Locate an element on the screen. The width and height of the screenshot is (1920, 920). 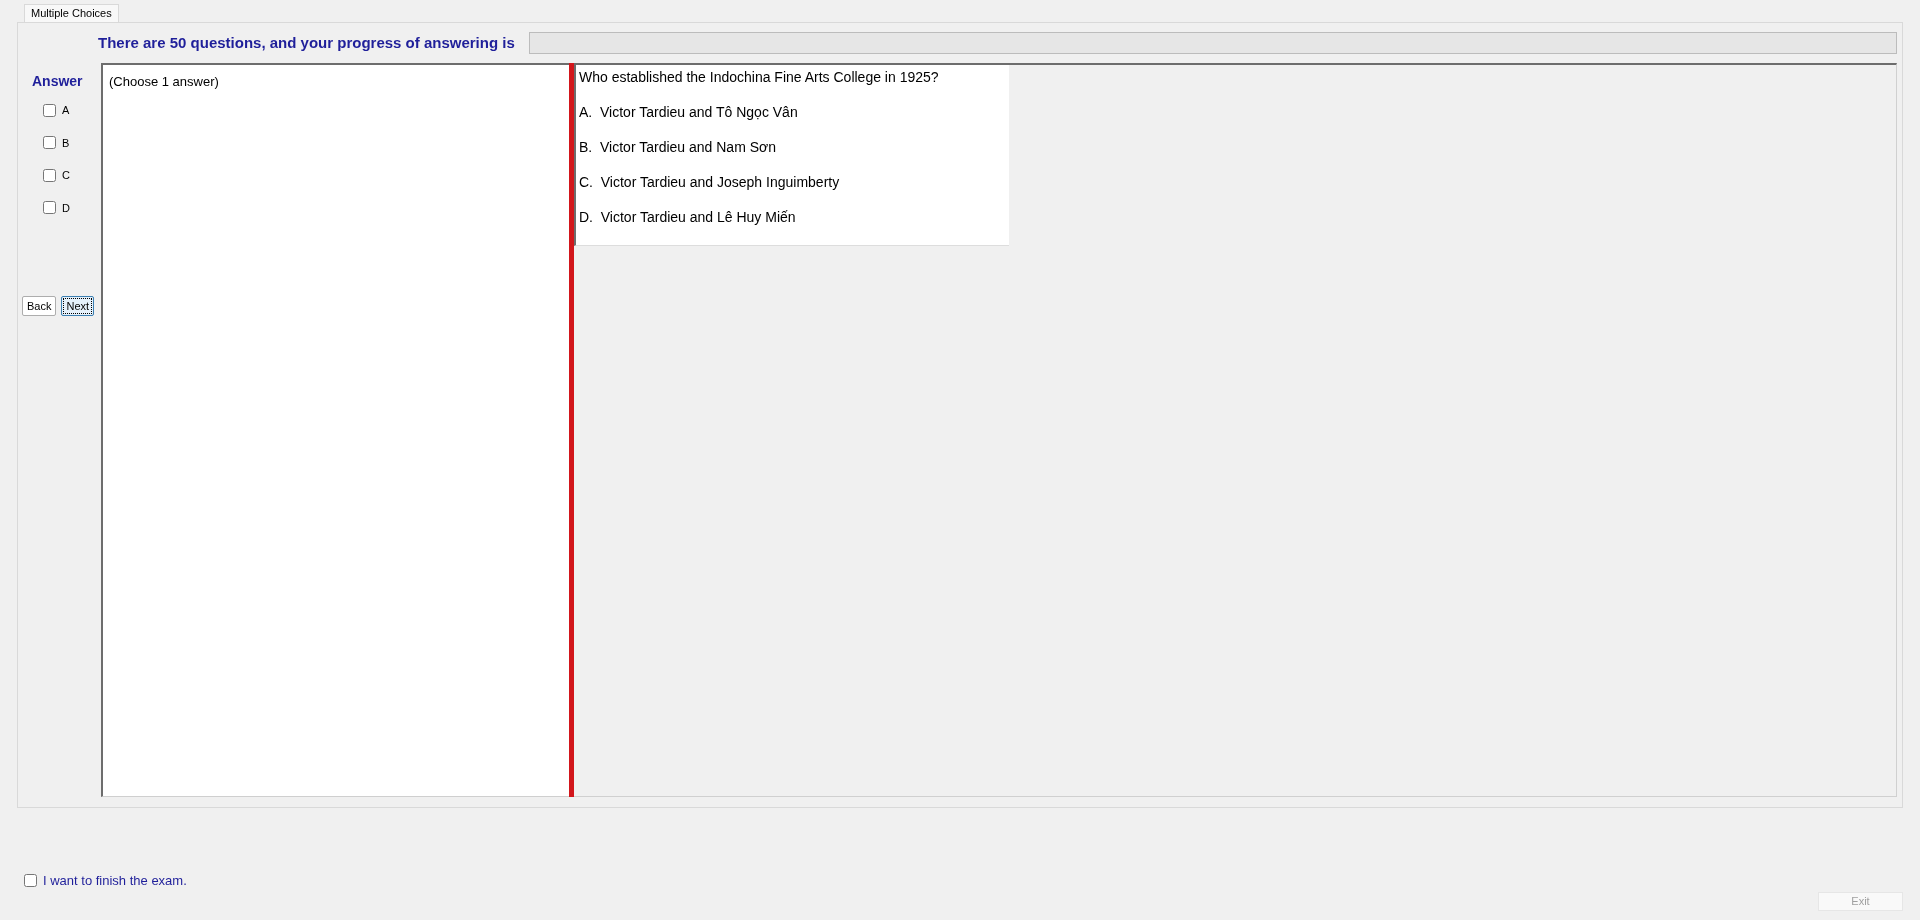
question-text: Who established the Indochina Fine Arts College in 1925? is located at coordinates (759, 77).